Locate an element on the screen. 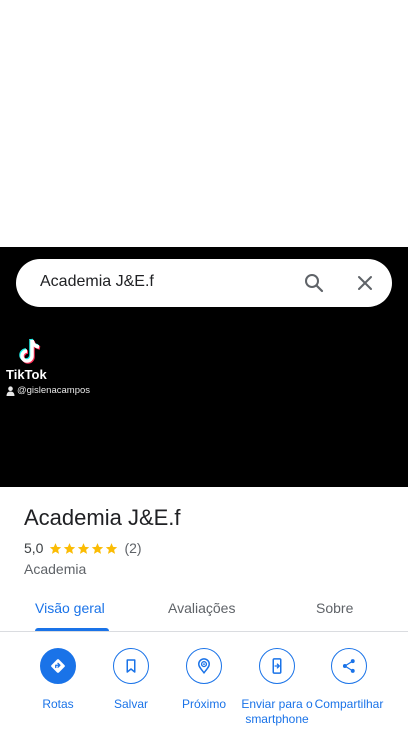  directions-icon is located at coordinates (58, 666).